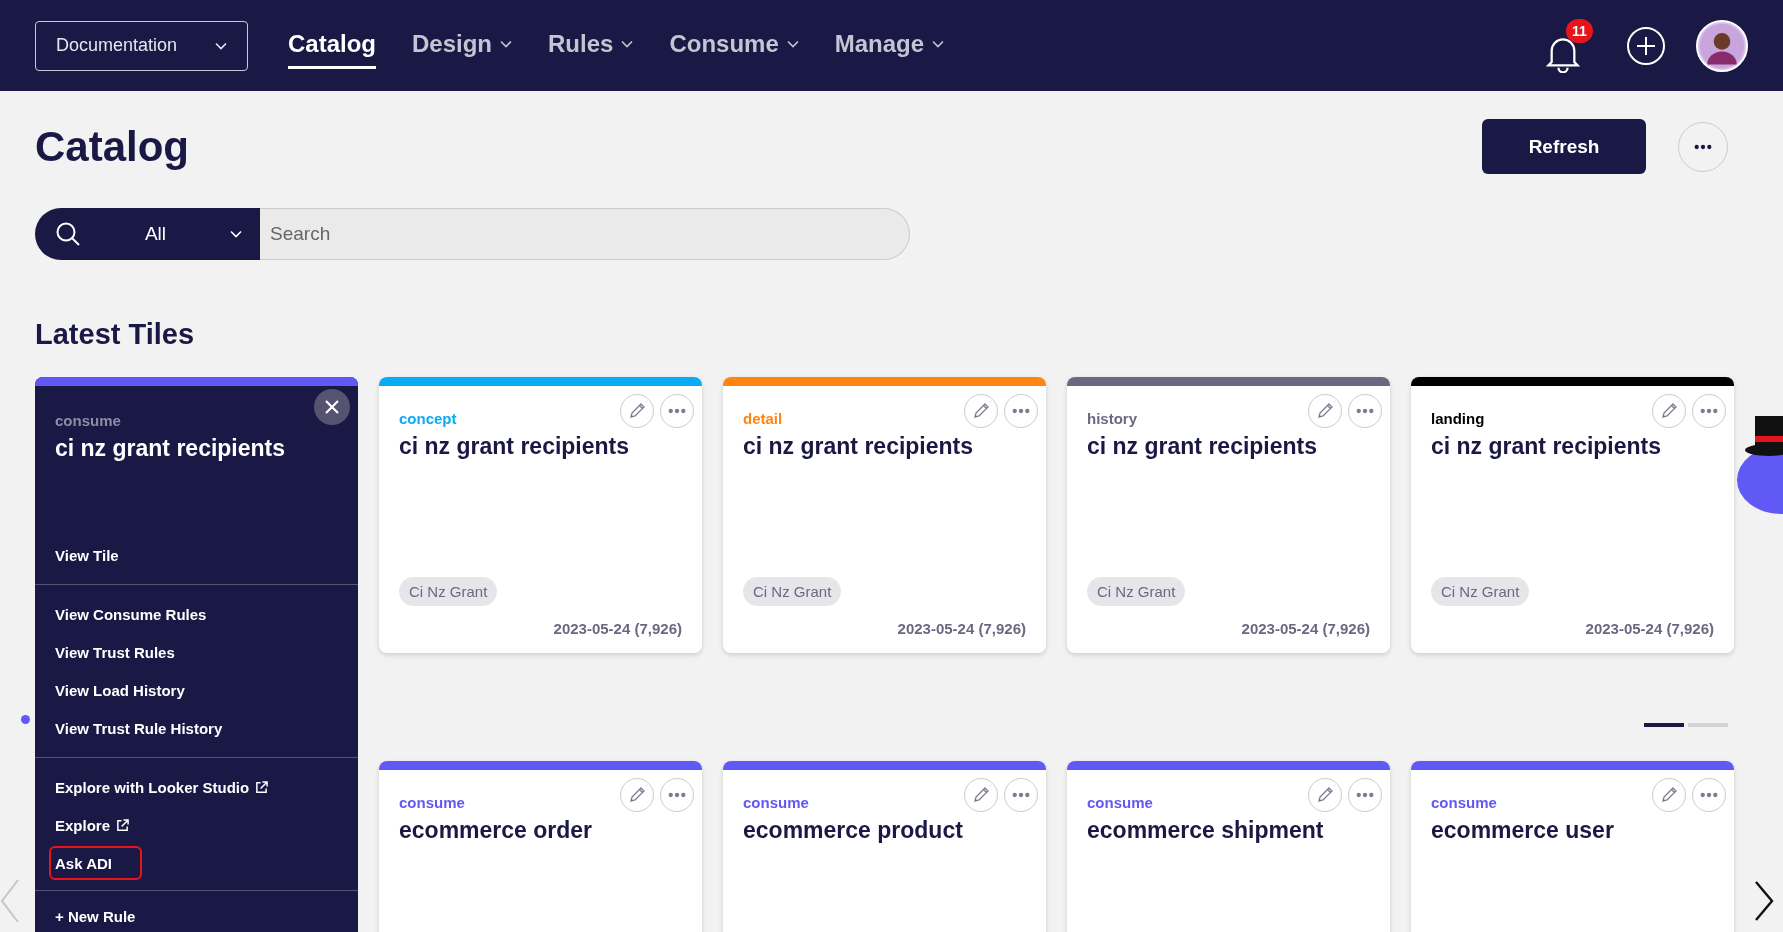 This screenshot has height=932, width=1783. What do you see at coordinates (1458, 418) in the screenshot?
I see `tile-category: landing` at bounding box center [1458, 418].